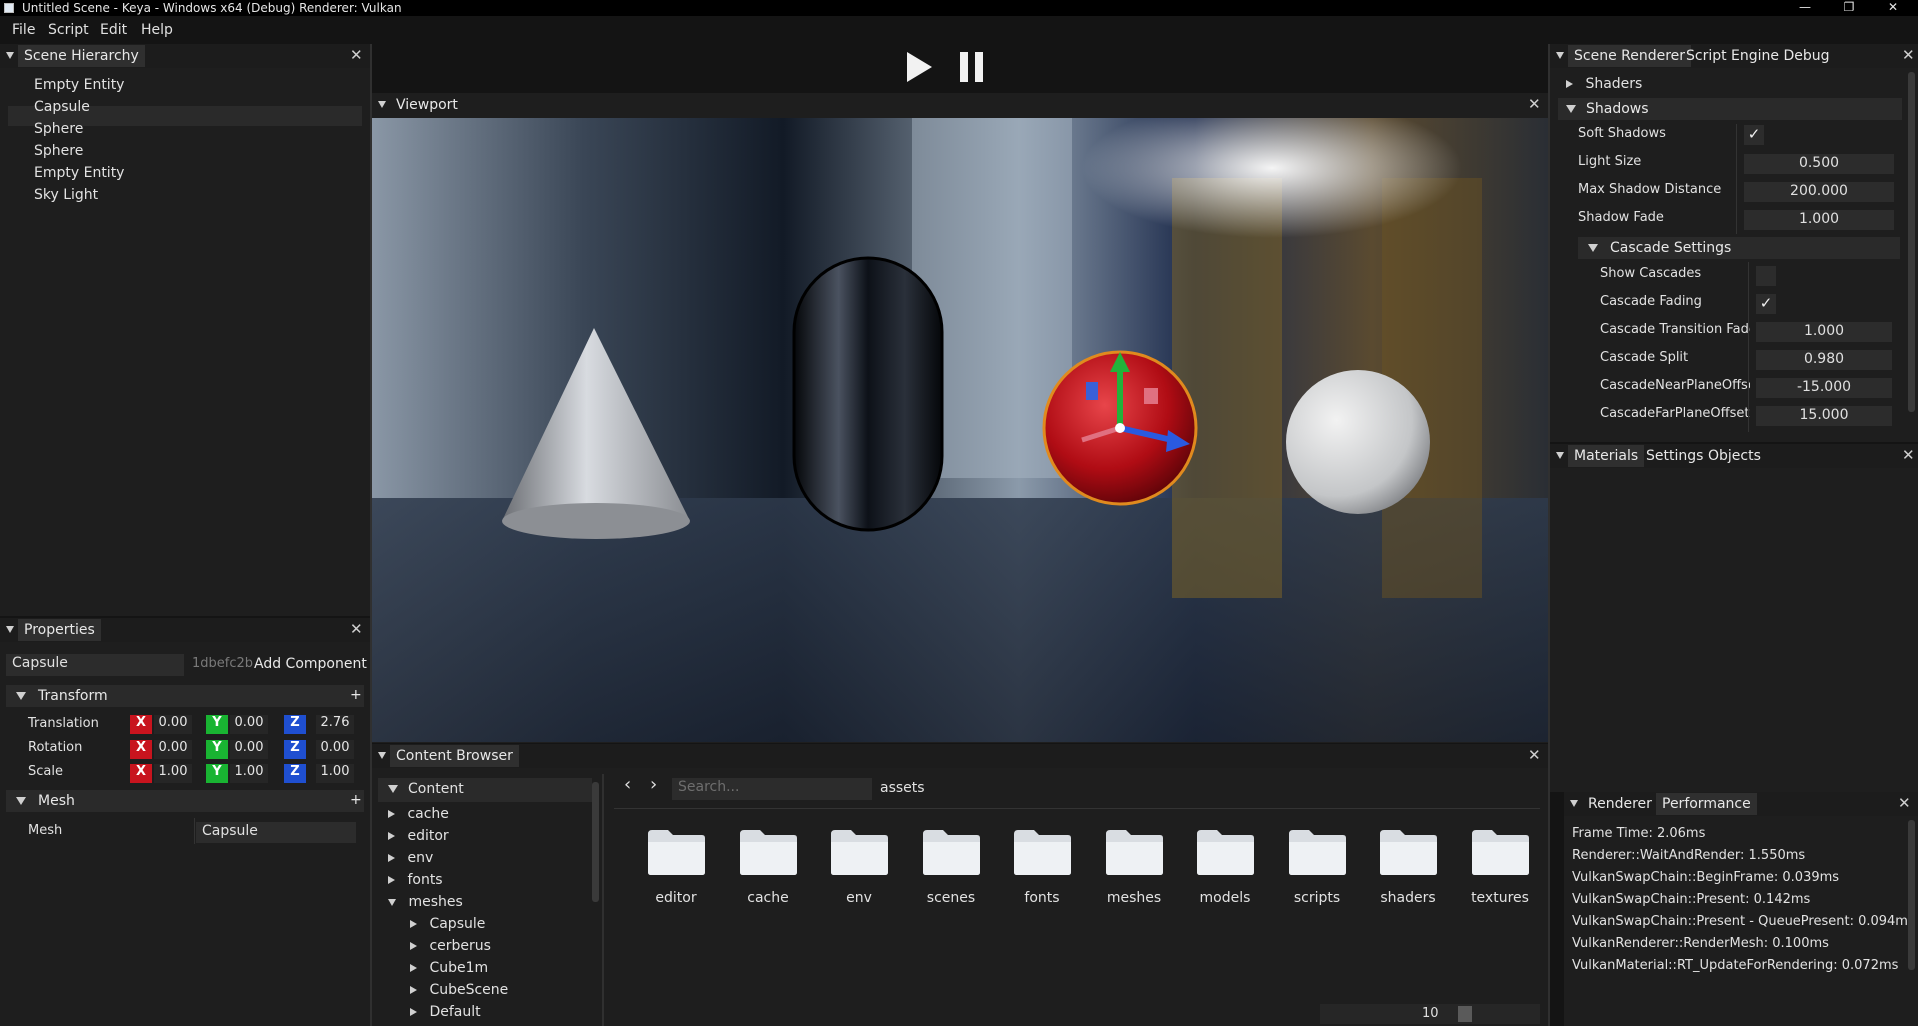 This screenshot has height=1026, width=1918. What do you see at coordinates (157, 30) in the screenshot?
I see `menu-help: Help` at bounding box center [157, 30].